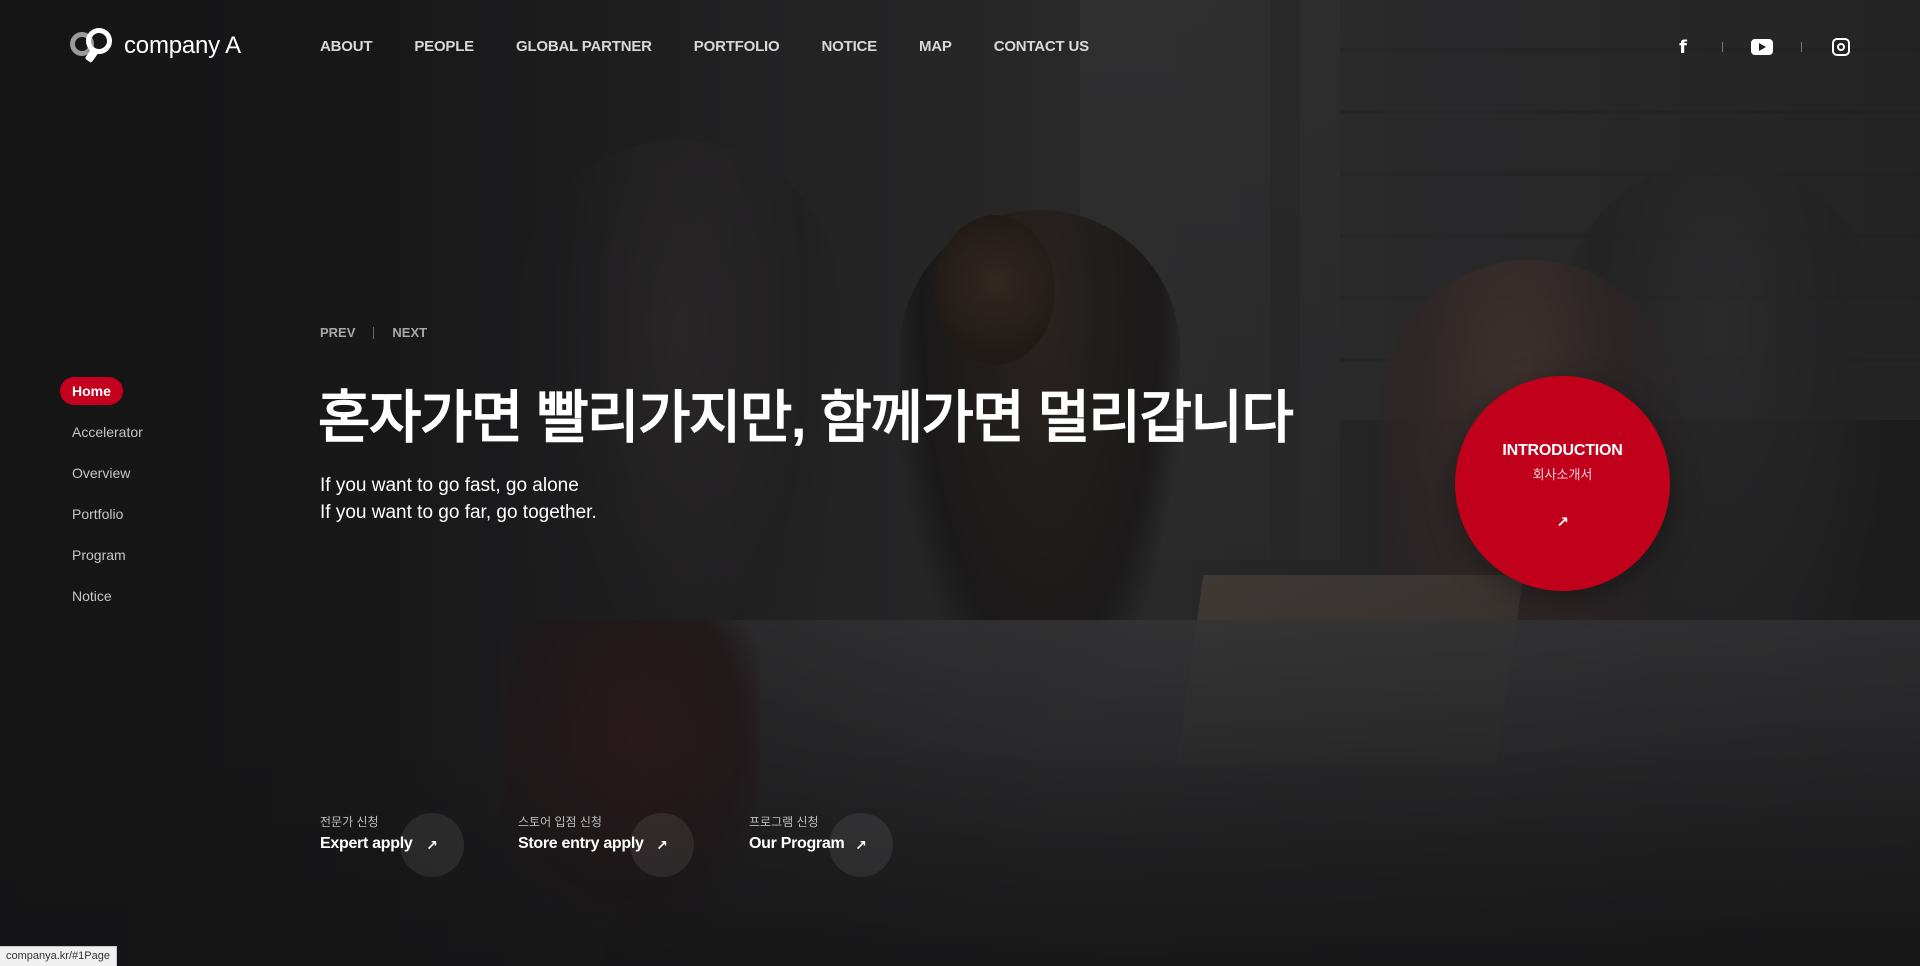  Describe the element at coordinates (409, 332) in the screenshot. I see `next-button: NEXT` at that location.